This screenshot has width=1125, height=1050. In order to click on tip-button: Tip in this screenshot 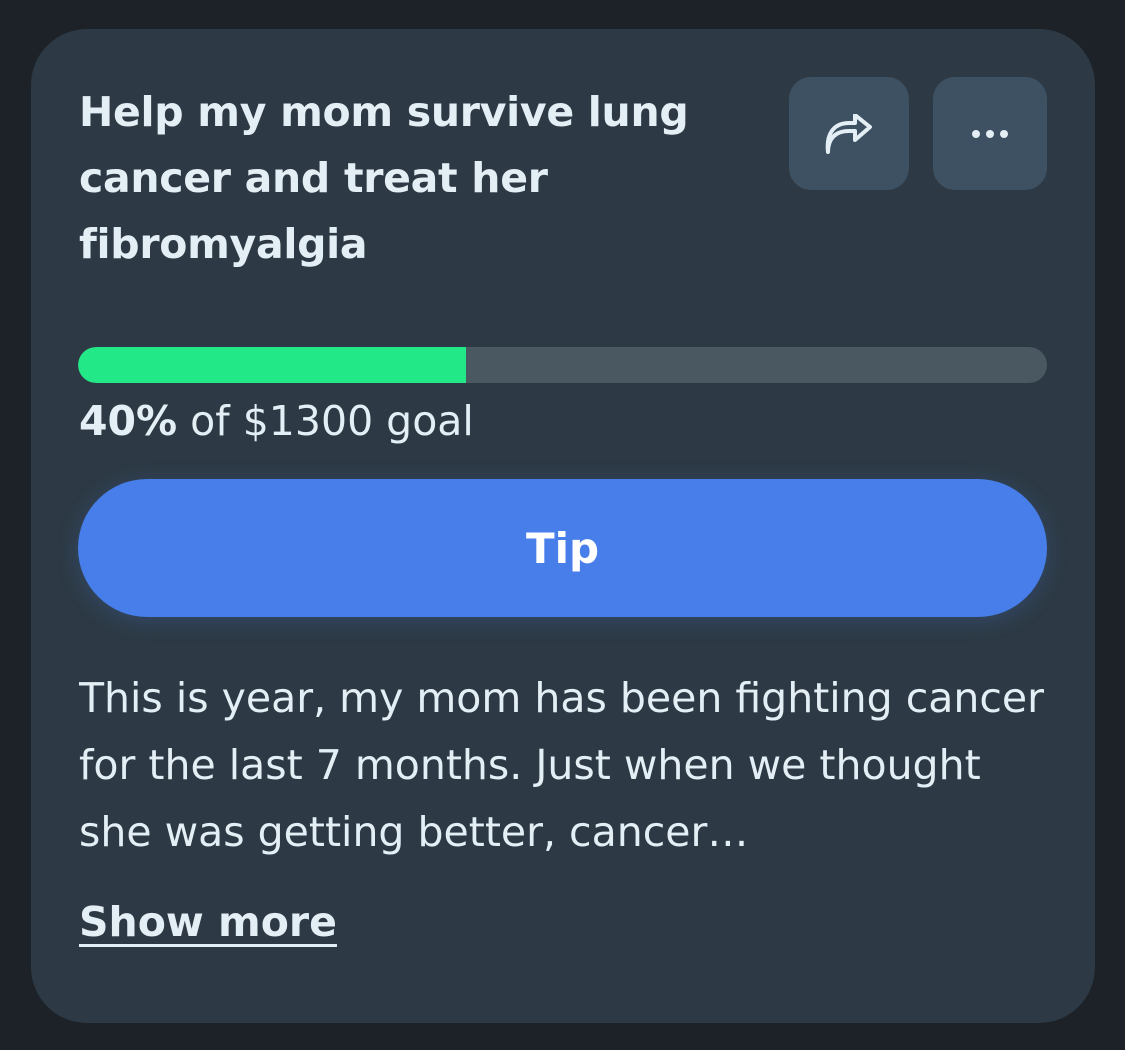, I will do `click(562, 548)`.